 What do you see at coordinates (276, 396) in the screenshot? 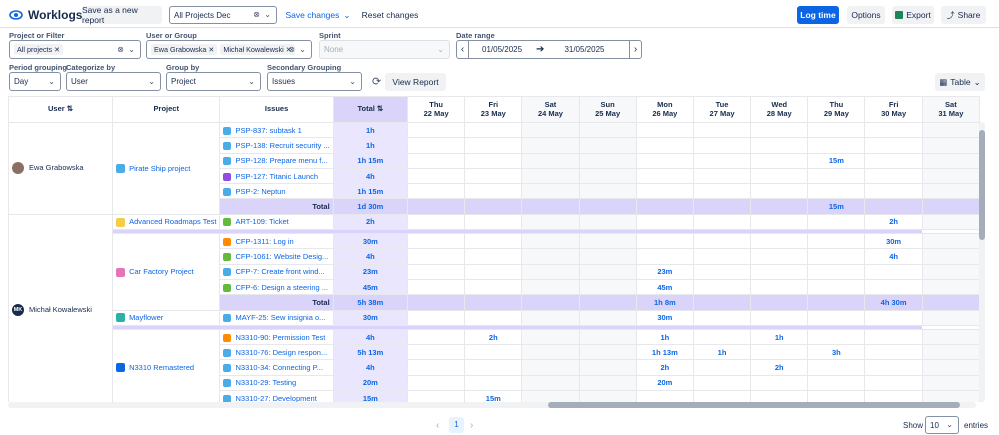
I see `issue-cell: N3310-27: Development` at bounding box center [276, 396].